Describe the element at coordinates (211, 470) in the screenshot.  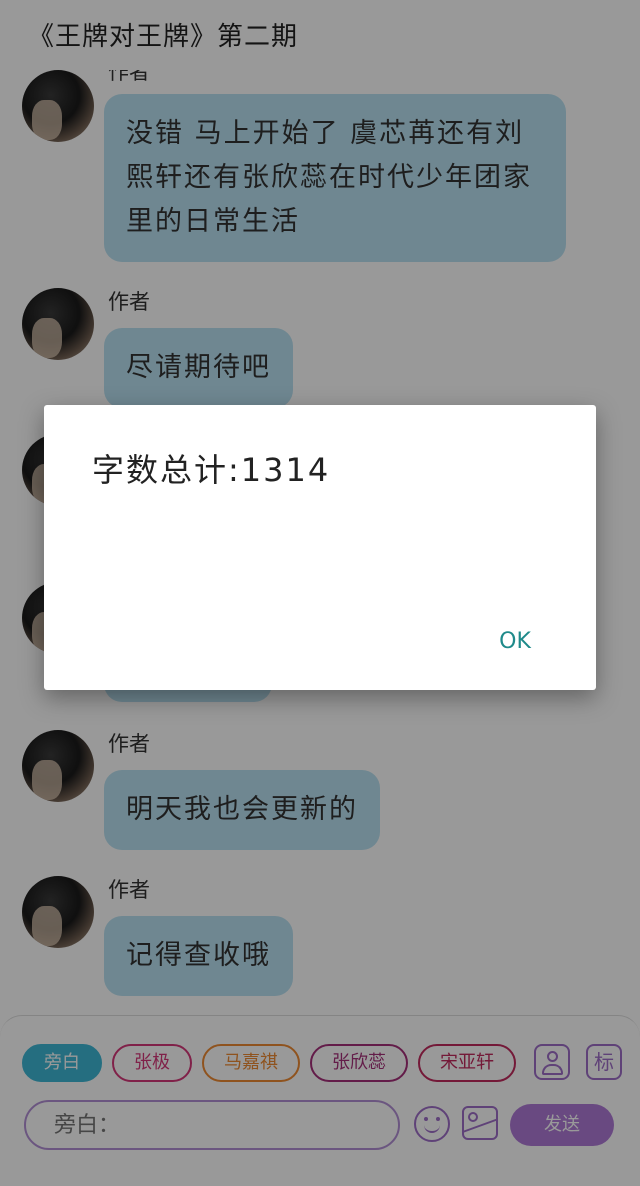
I see `dialog-message: 字数总计:1314` at that location.